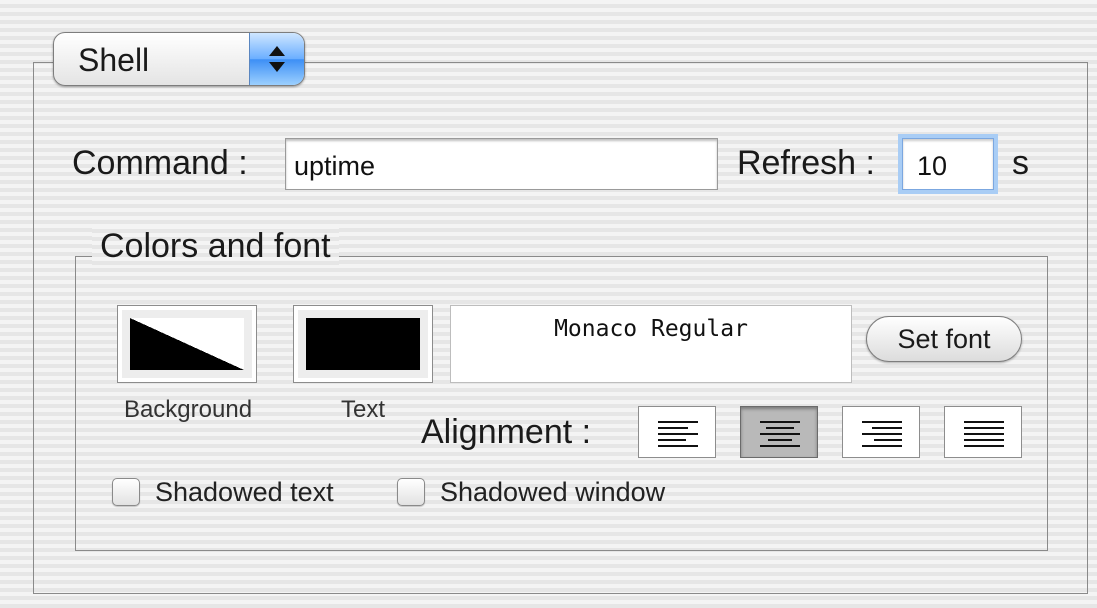 This screenshot has width=1097, height=608. What do you see at coordinates (411, 492) in the screenshot?
I see `shadowed-window-checkbox` at bounding box center [411, 492].